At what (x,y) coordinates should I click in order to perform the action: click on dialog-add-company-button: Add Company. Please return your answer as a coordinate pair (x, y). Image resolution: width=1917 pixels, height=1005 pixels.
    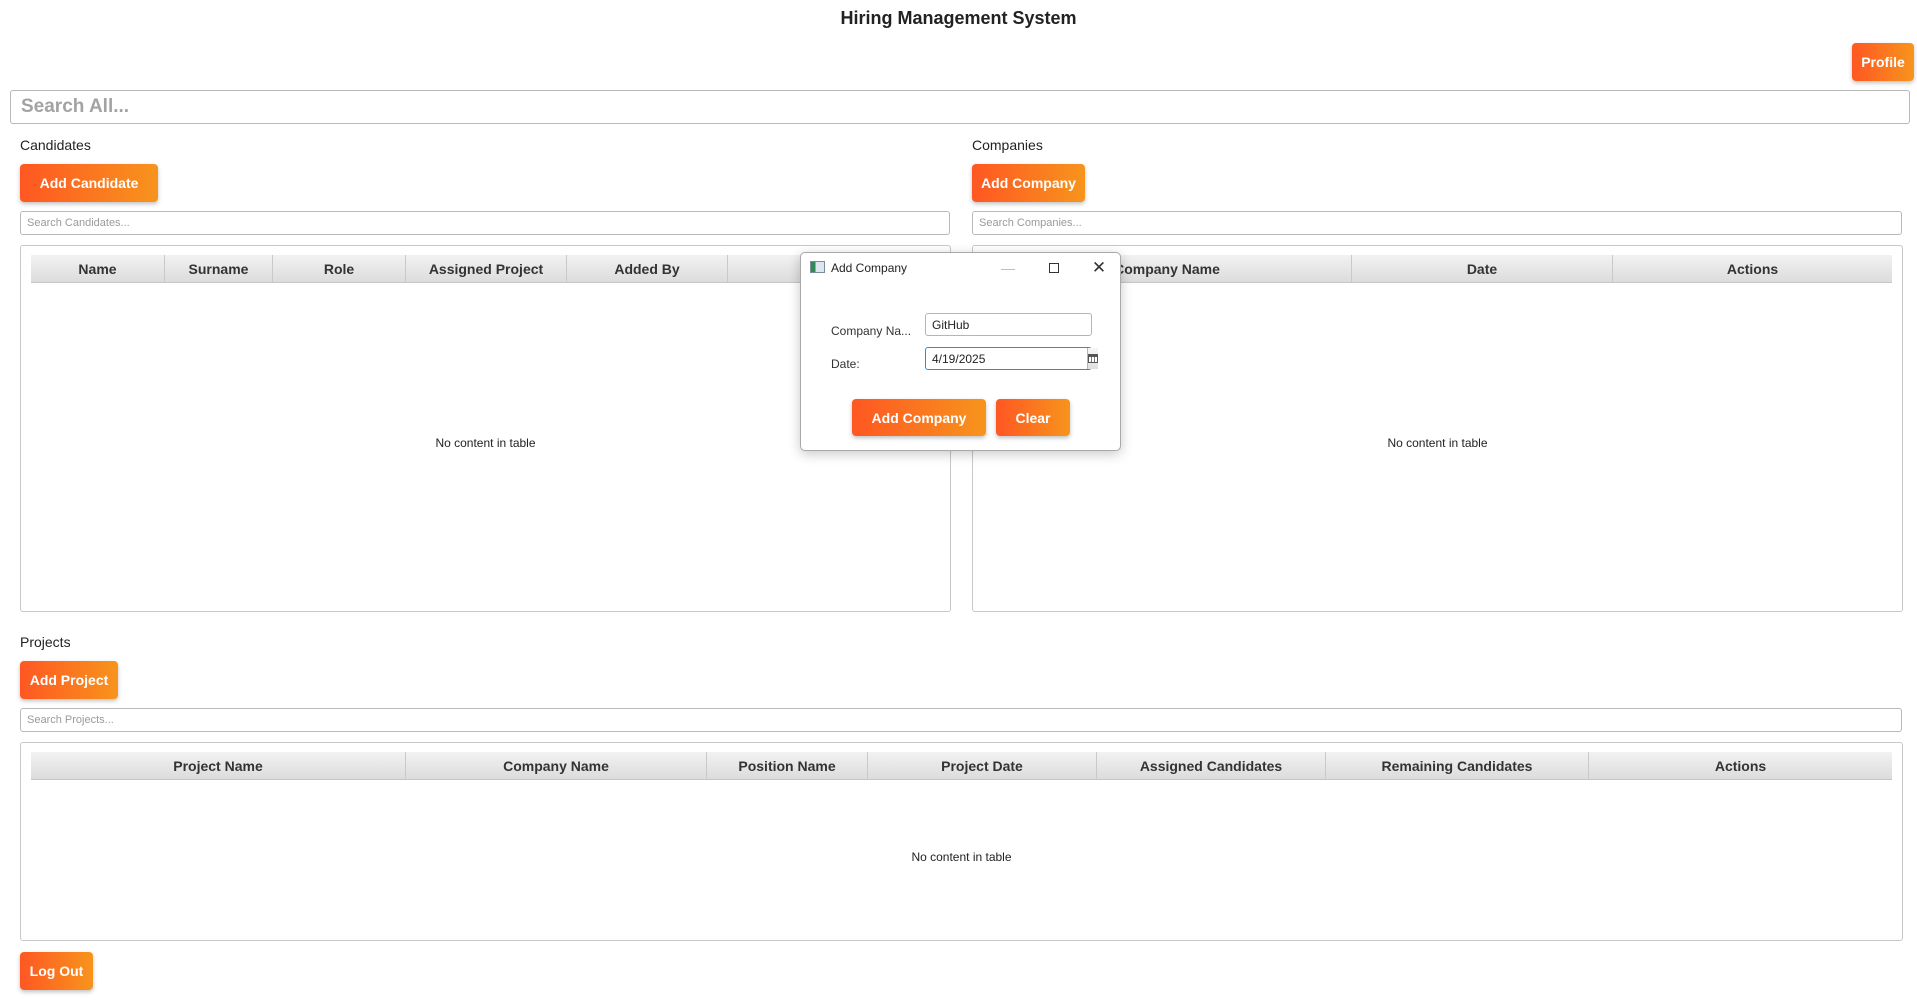
    Looking at the image, I should click on (919, 417).